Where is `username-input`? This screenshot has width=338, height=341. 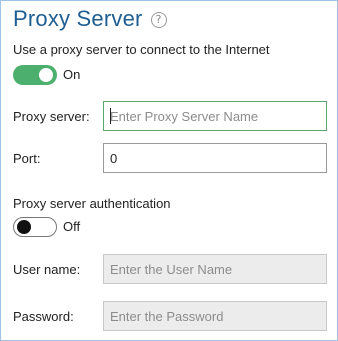
username-input is located at coordinates (215, 269).